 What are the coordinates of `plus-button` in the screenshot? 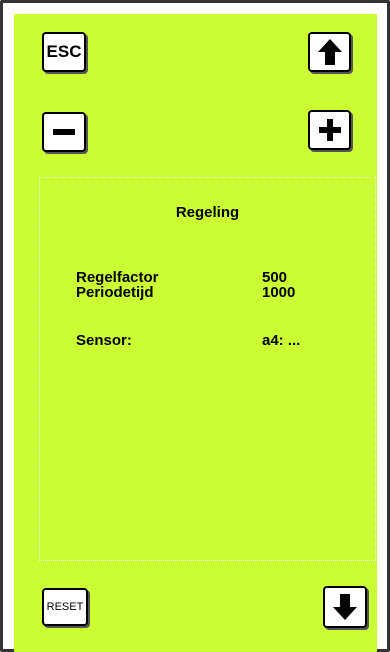 It's located at (329, 130).